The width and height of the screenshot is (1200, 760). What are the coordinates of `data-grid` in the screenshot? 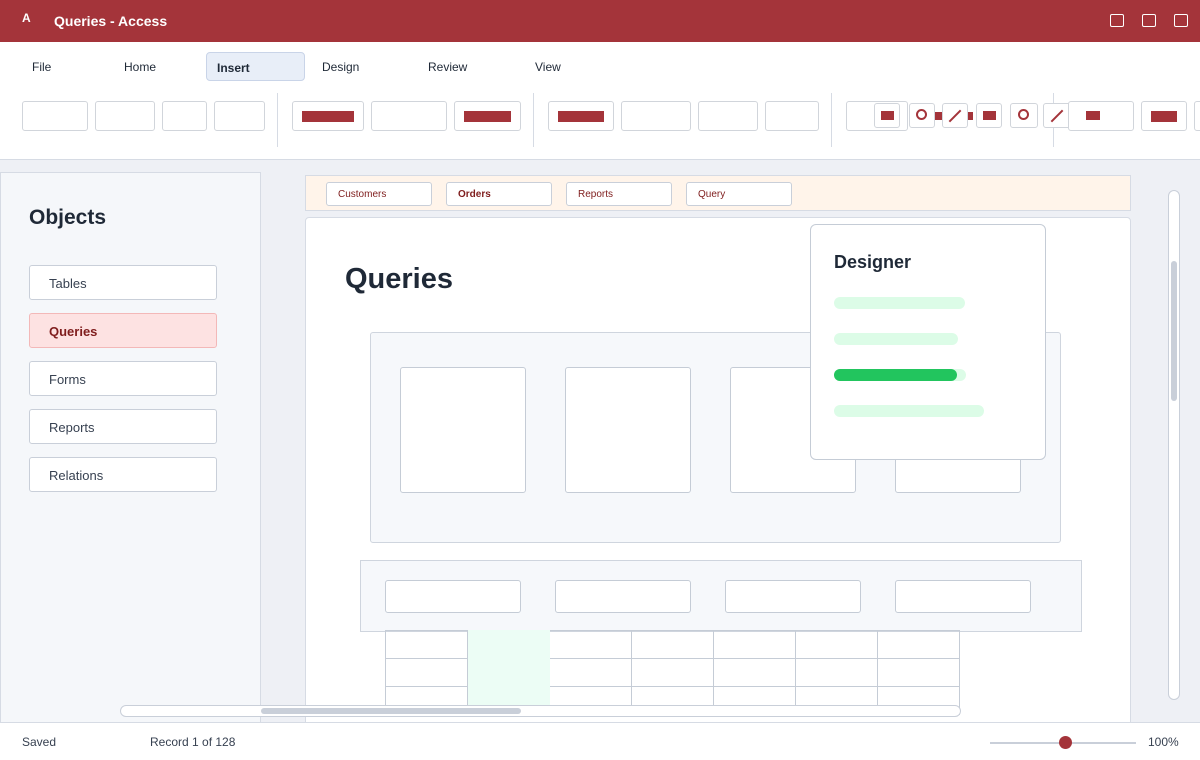 It's located at (672, 672).